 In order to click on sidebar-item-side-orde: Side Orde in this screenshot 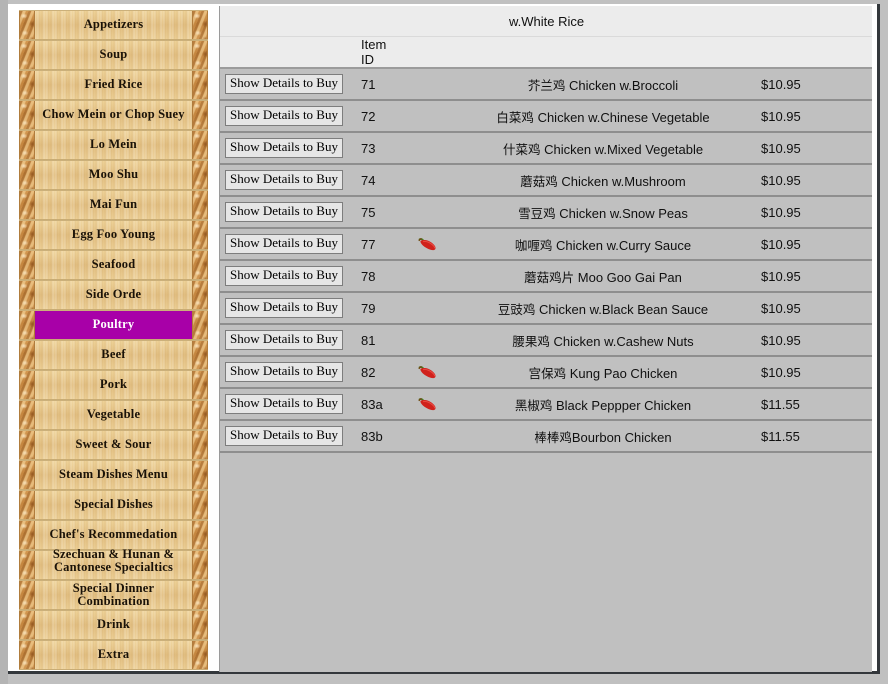, I will do `click(113, 295)`.